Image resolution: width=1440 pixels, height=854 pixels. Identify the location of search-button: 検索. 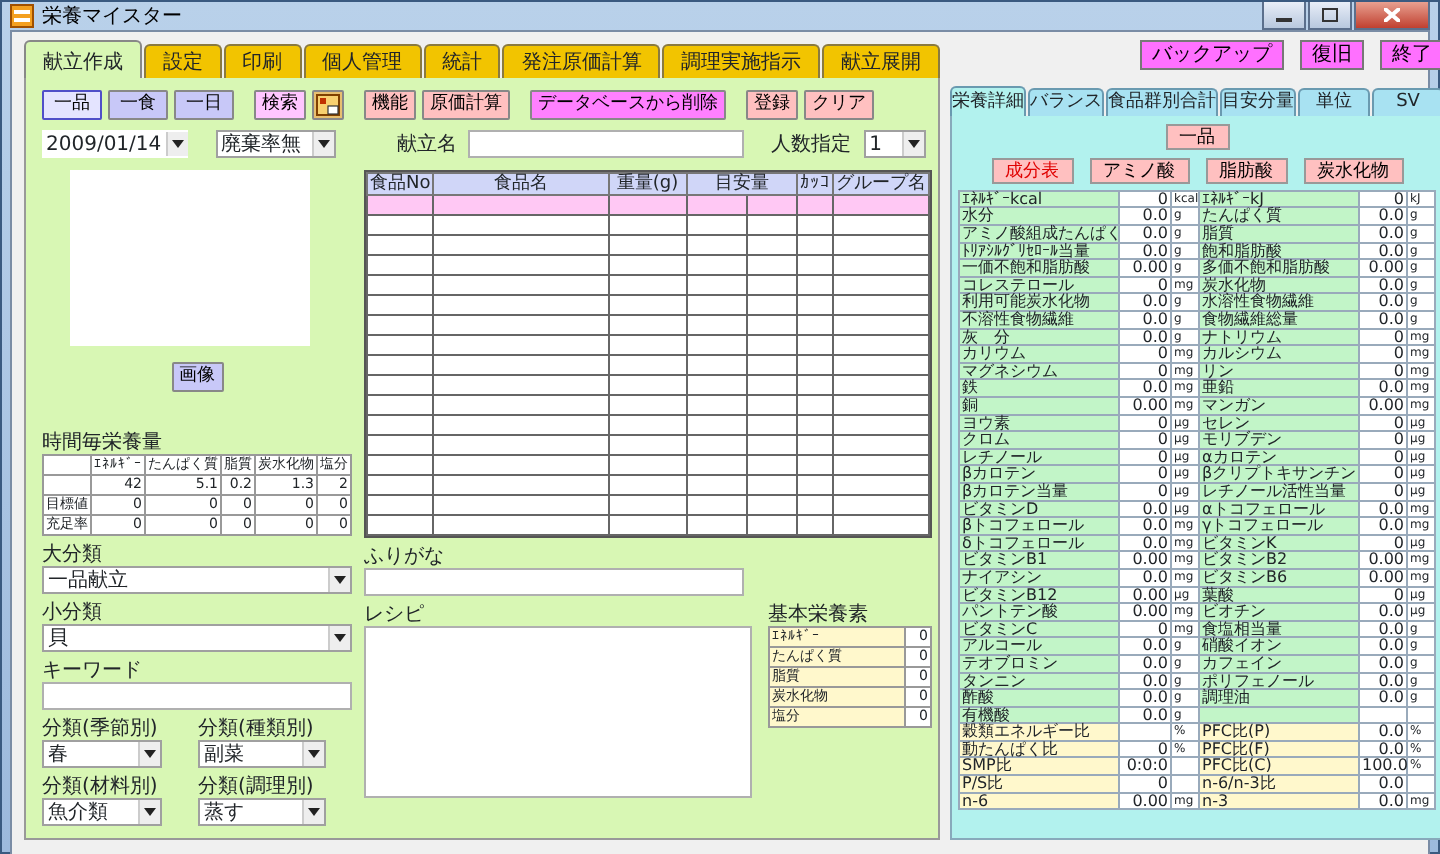
(280, 105).